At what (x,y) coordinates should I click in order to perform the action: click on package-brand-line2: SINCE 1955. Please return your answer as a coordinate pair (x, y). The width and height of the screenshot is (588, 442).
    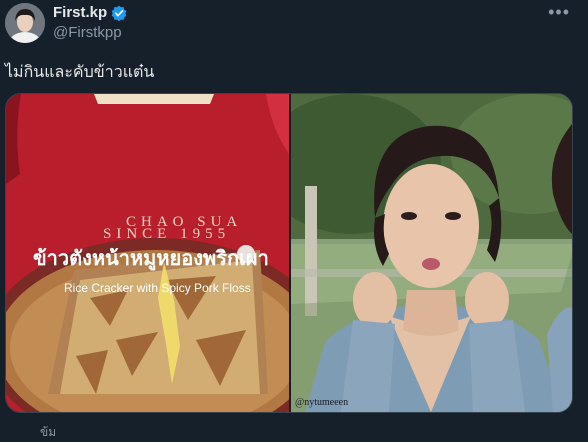
    Looking at the image, I should click on (167, 234).